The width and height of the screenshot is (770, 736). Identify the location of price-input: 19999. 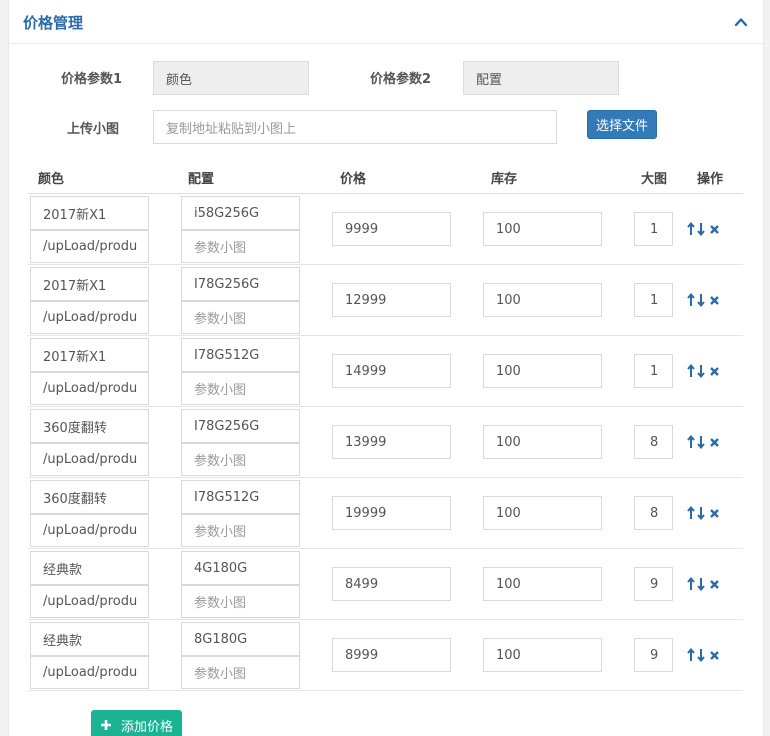
(391, 513).